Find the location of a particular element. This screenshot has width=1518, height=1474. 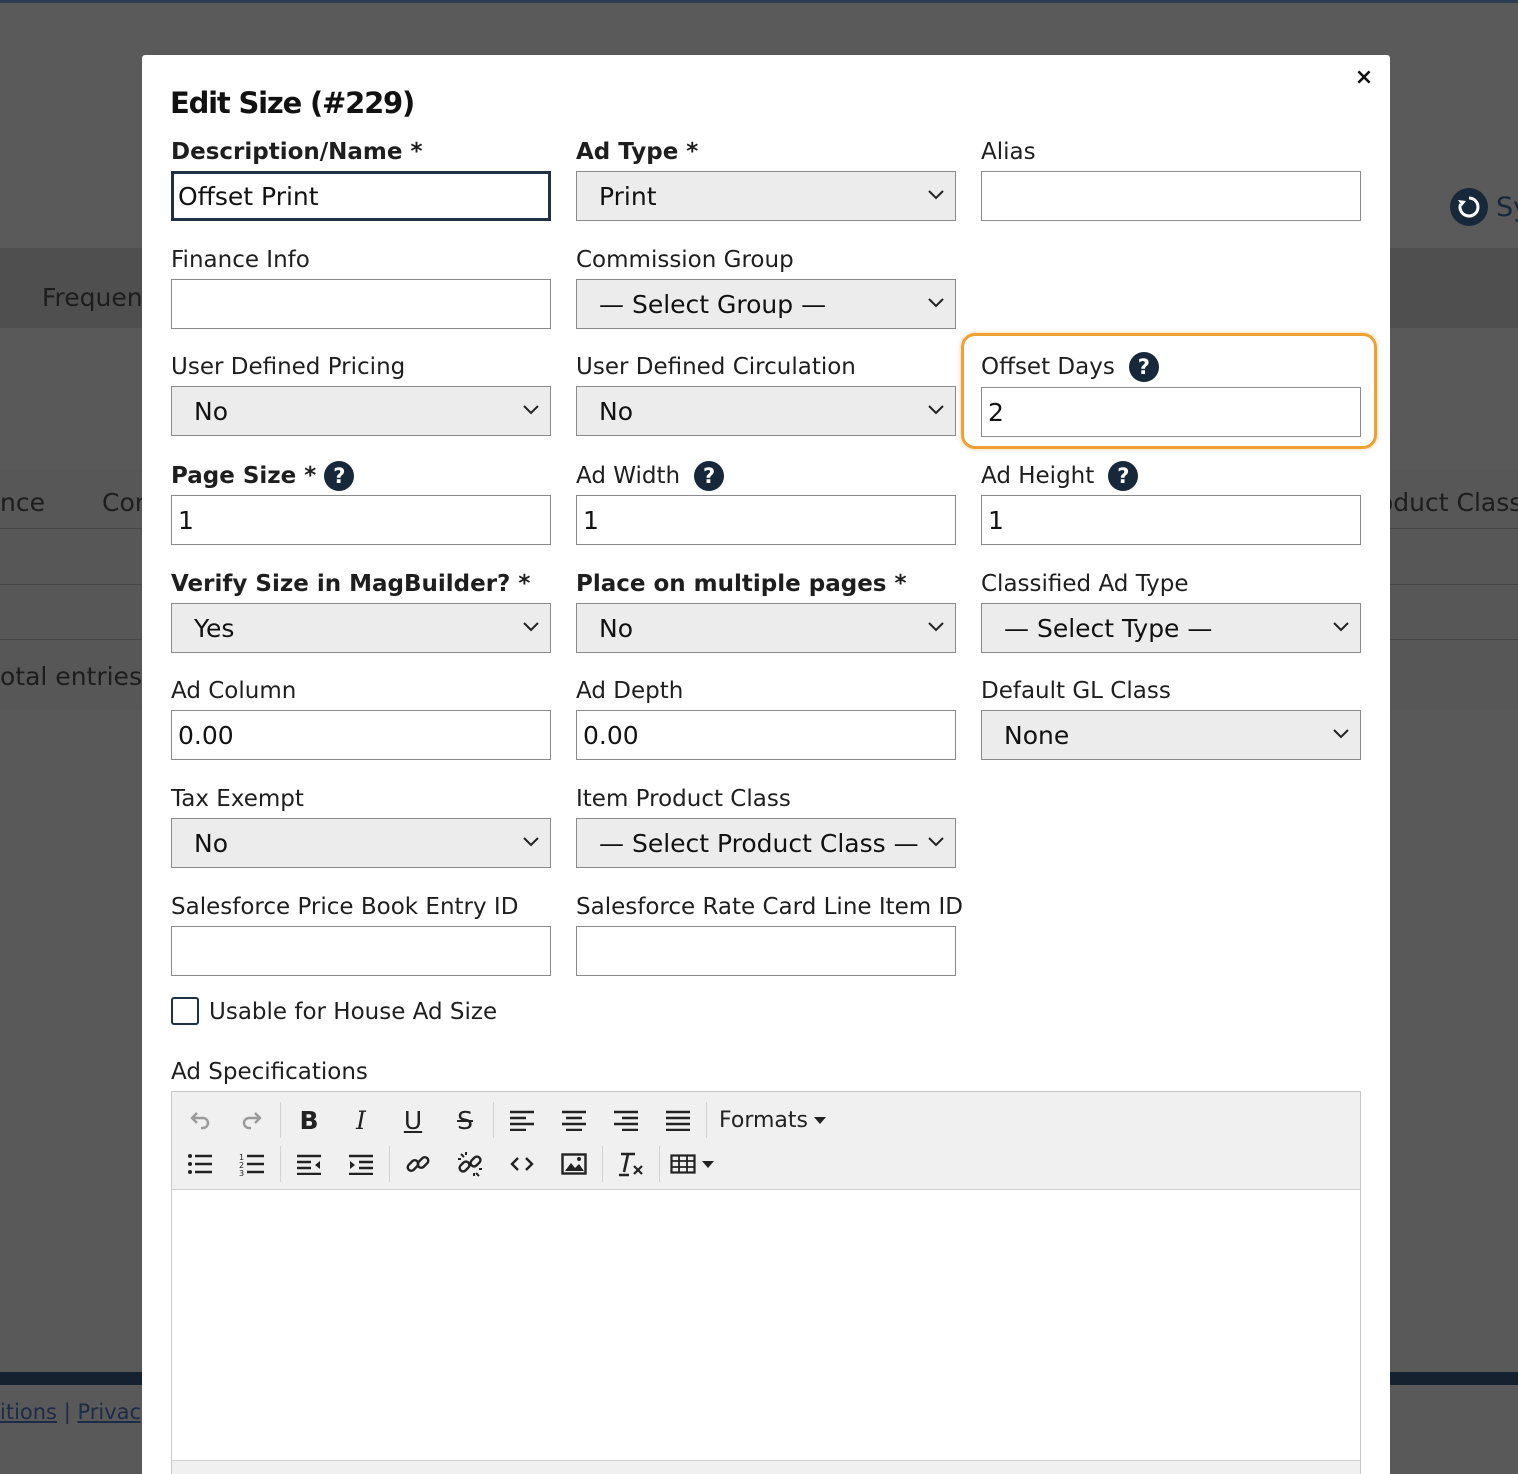

italic-icon: I is located at coordinates (361, 1120).